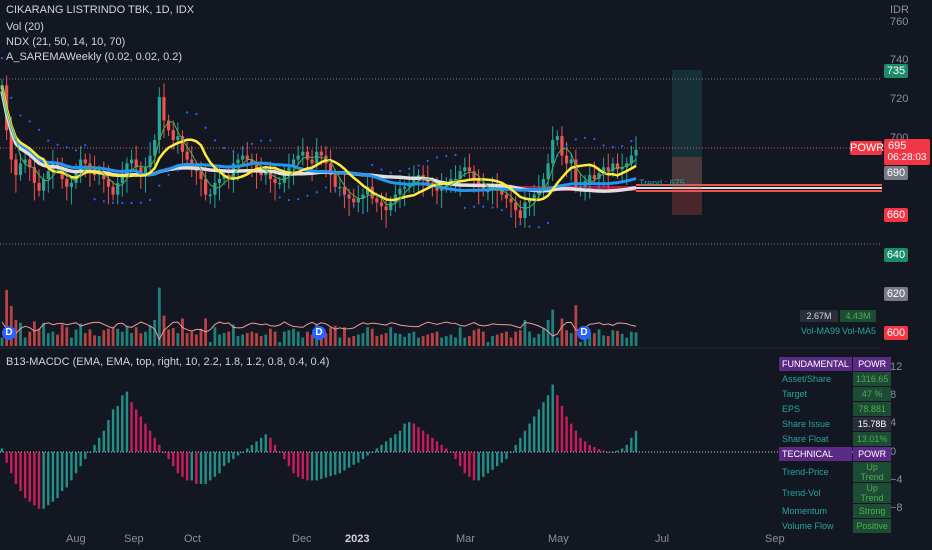 Image resolution: width=932 pixels, height=550 pixels. Describe the element at coordinates (872, 472) in the screenshot. I see `row-value: Up Trend` at that location.